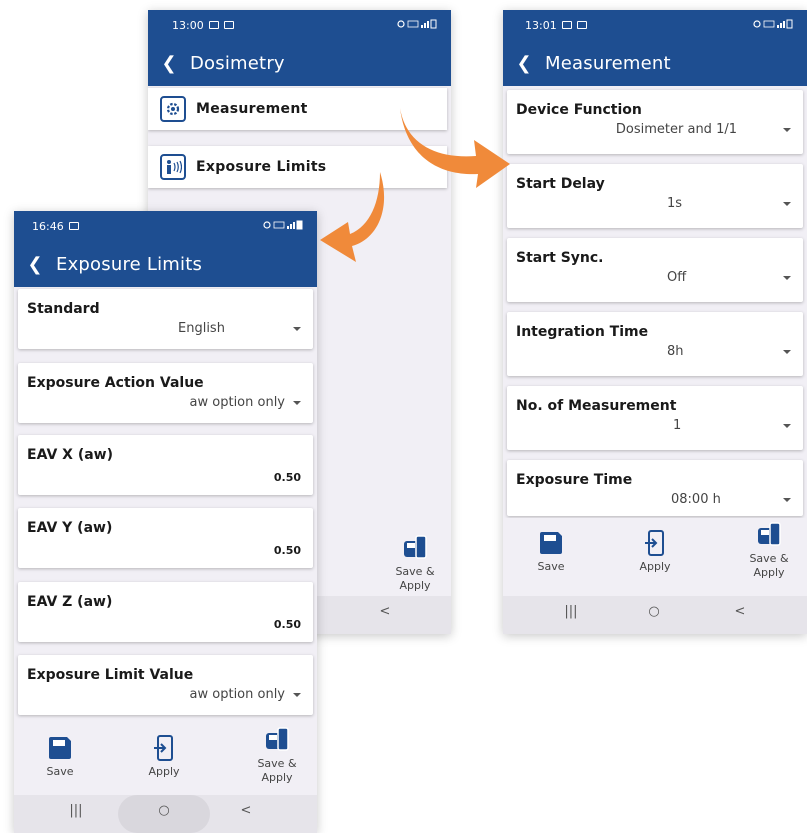 Image resolution: width=807 pixels, height=833 pixels. What do you see at coordinates (201, 328) in the screenshot?
I see `setting-value: English` at bounding box center [201, 328].